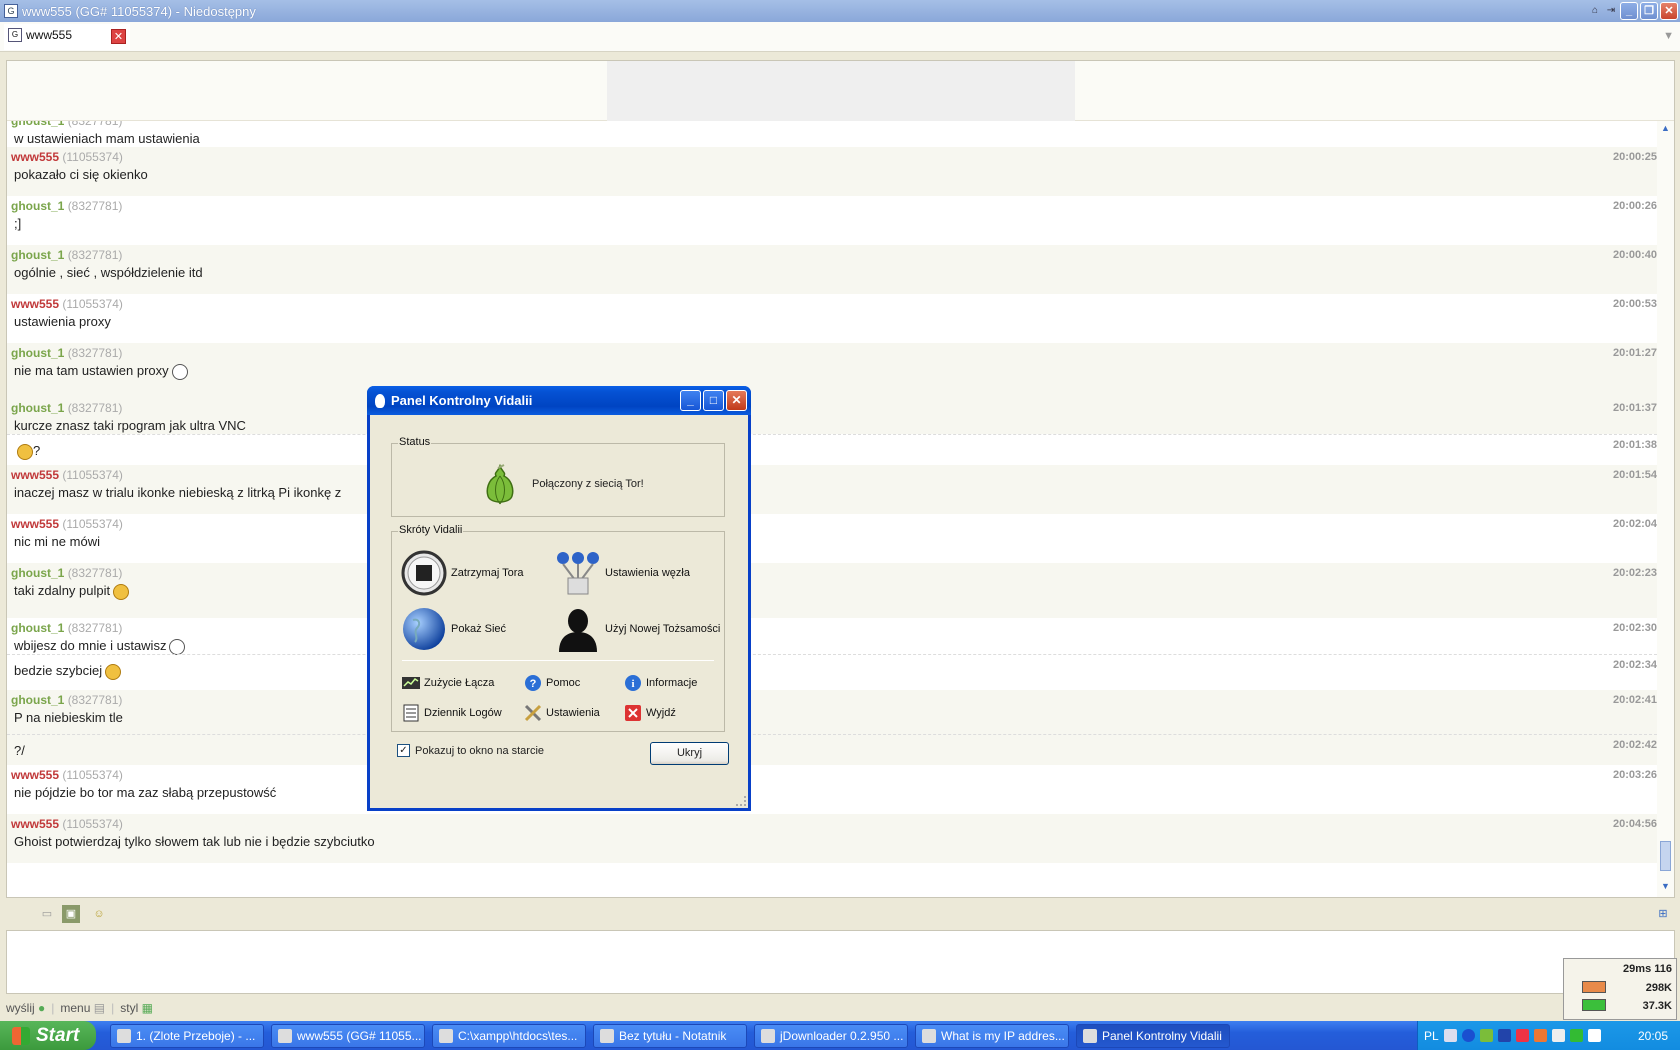  I want to click on vidalia-onion-icon, so click(380, 400).